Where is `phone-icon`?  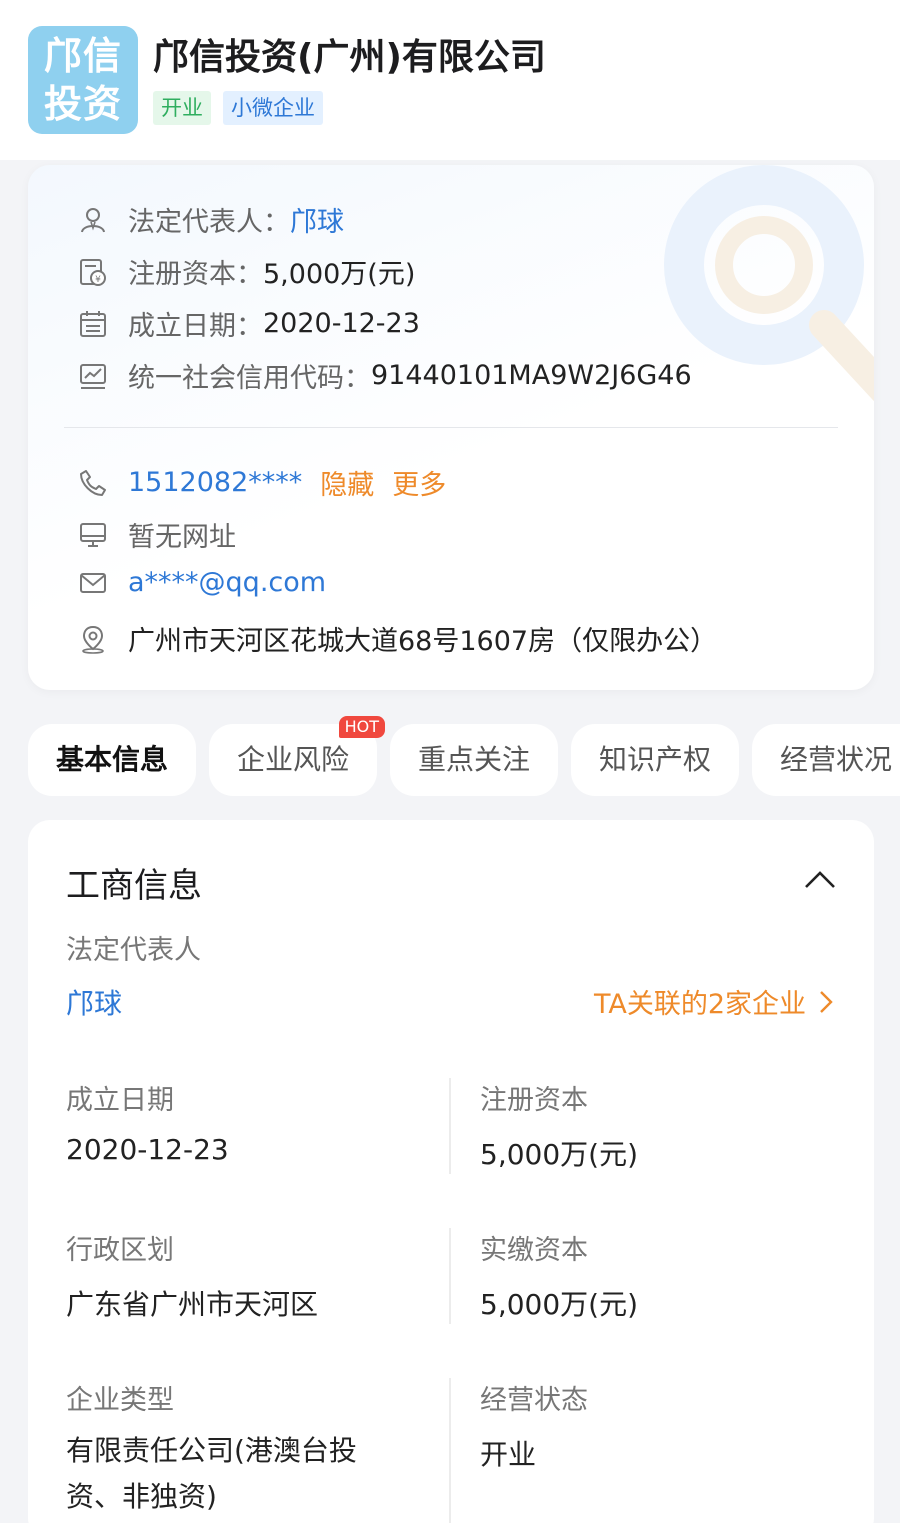
phone-icon is located at coordinates (93, 483).